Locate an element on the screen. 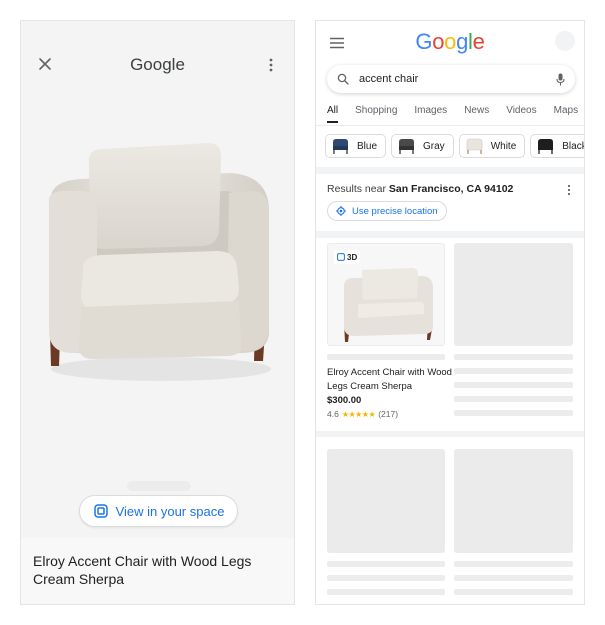 The width and height of the screenshot is (605, 625). tab-news: News is located at coordinates (476, 114).